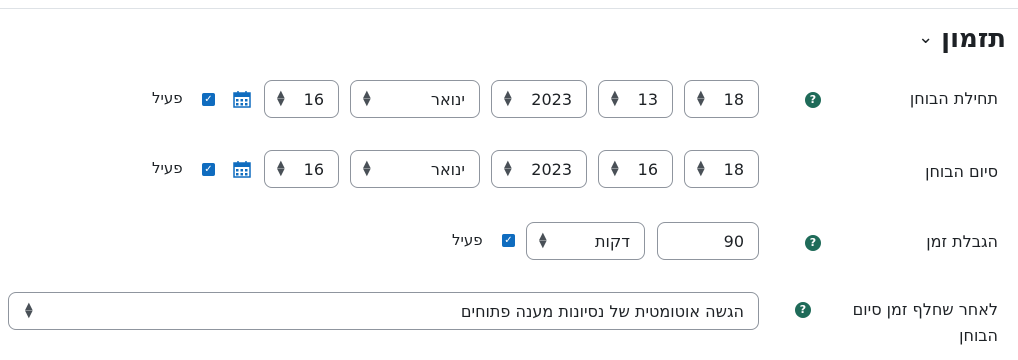  What do you see at coordinates (415, 169) in the screenshot?
I see `close-month-select: ינואר ▲ ▼` at bounding box center [415, 169].